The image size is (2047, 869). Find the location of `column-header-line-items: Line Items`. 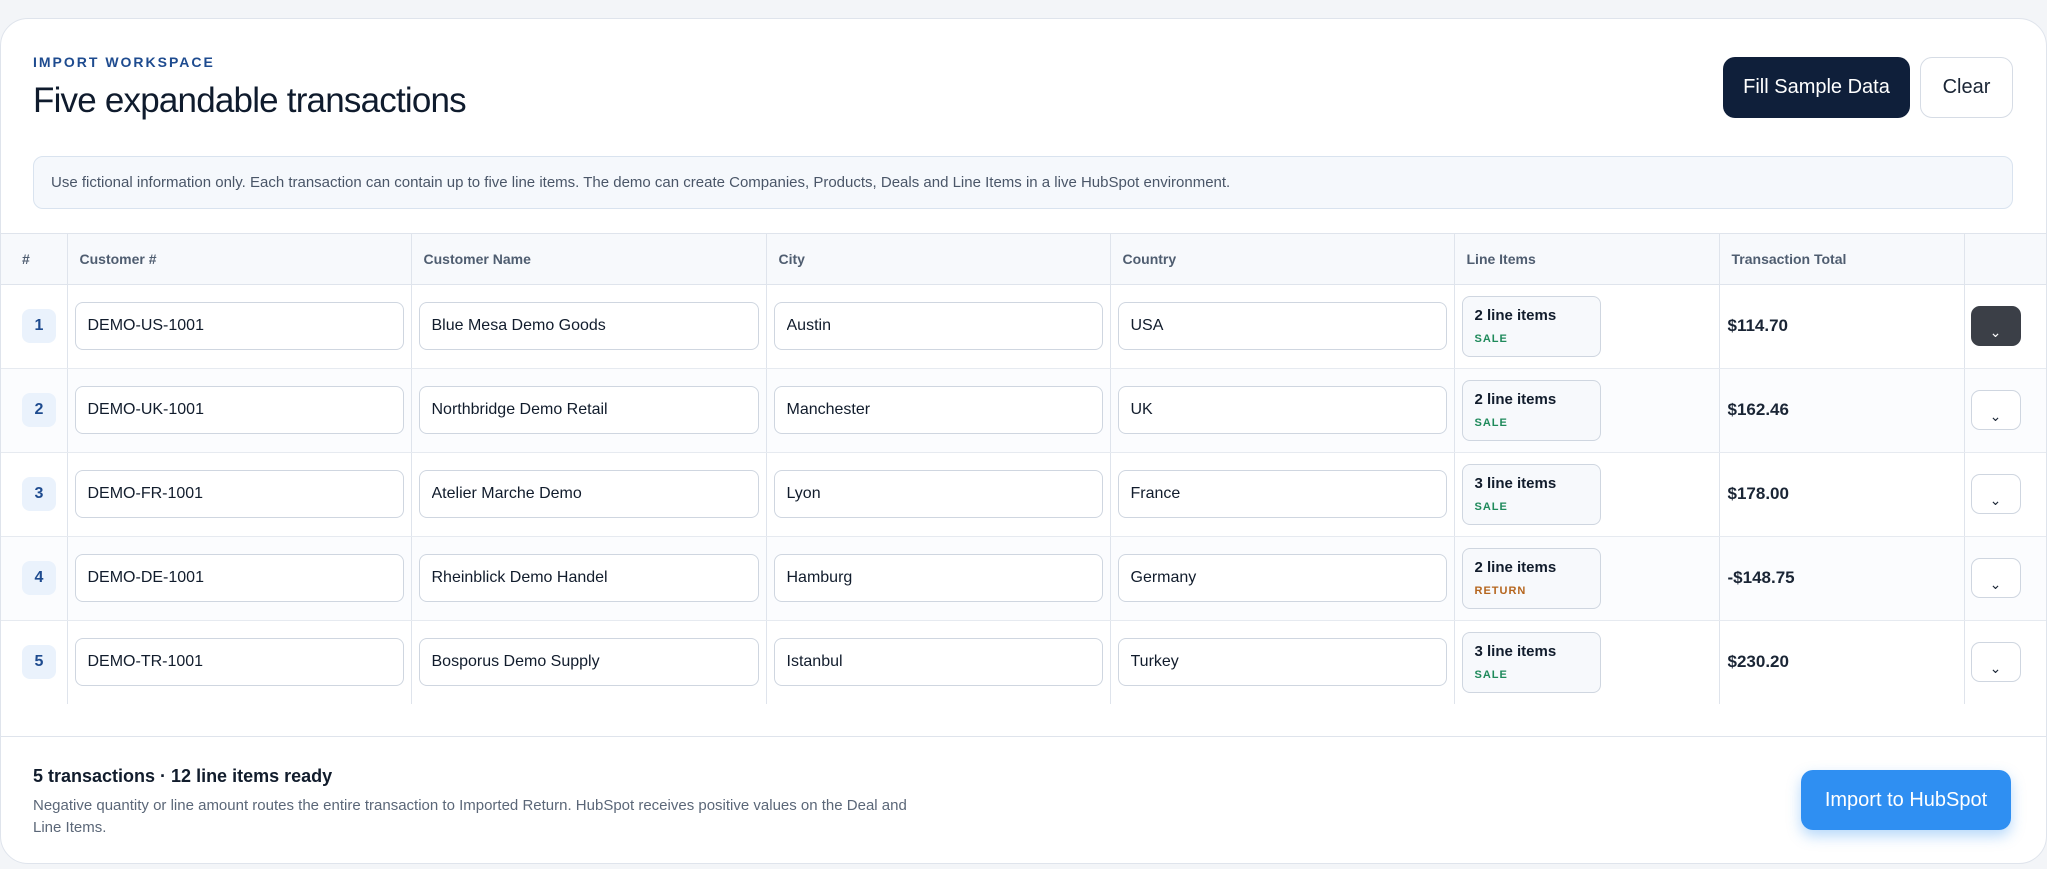

column-header-line-items: Line Items is located at coordinates (1587, 259).